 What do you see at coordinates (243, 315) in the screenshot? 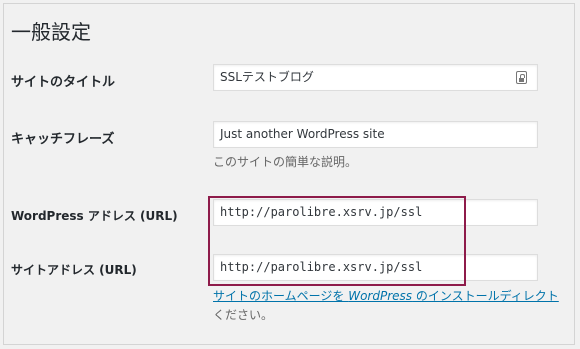
I see `site-address-help-line2: ください。` at bounding box center [243, 315].